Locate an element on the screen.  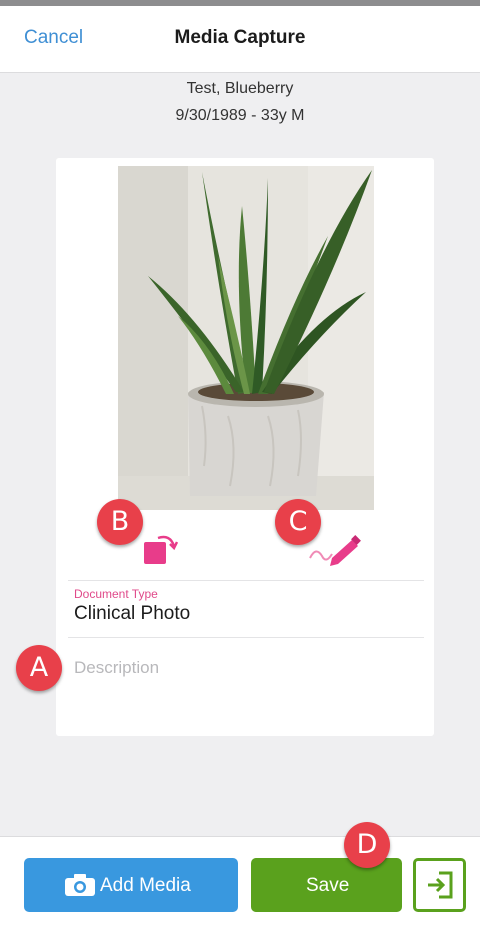
save-button: Save is located at coordinates (326, 885).